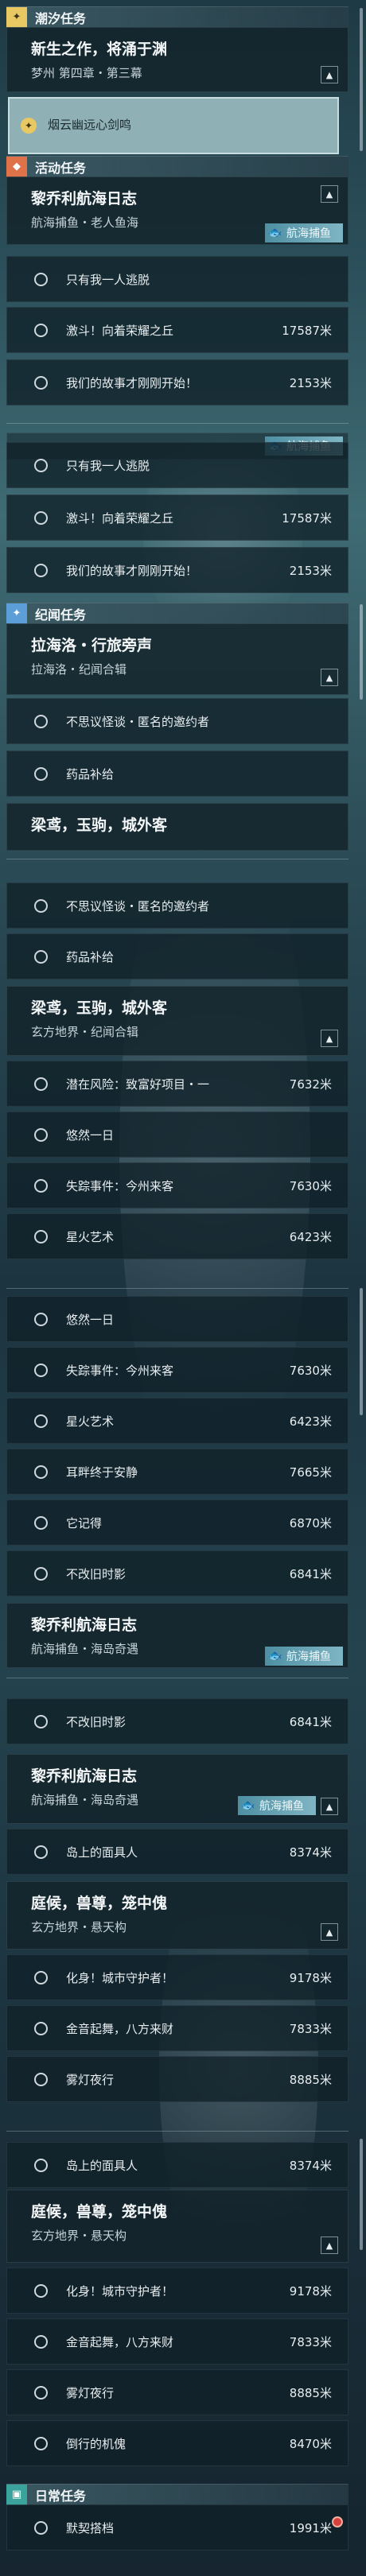 This screenshot has width=366, height=2576. Describe the element at coordinates (177, 827) in the screenshot. I see `quest-card-liangyuan: 梁鸢，玉驹，城外客` at that location.